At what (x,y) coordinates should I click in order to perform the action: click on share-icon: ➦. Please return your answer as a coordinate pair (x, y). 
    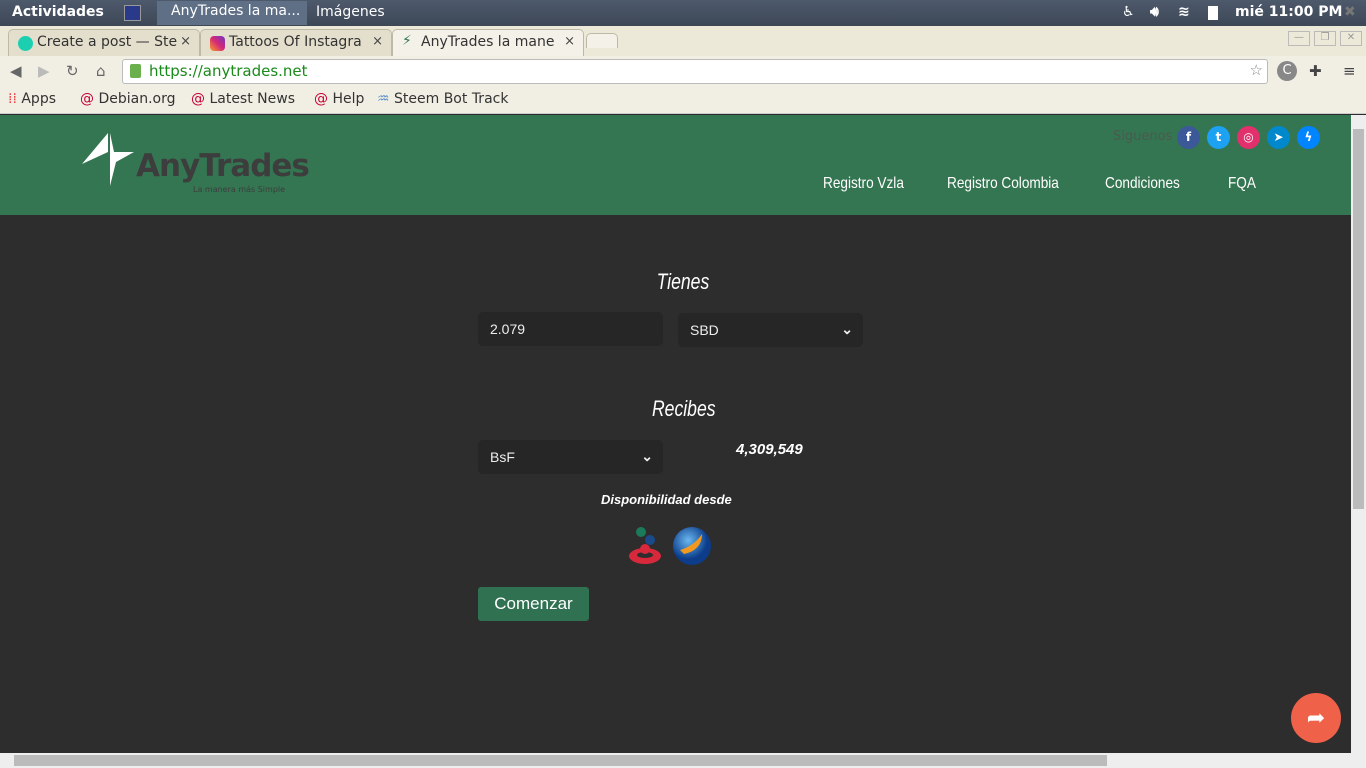
    Looking at the image, I should click on (1316, 718).